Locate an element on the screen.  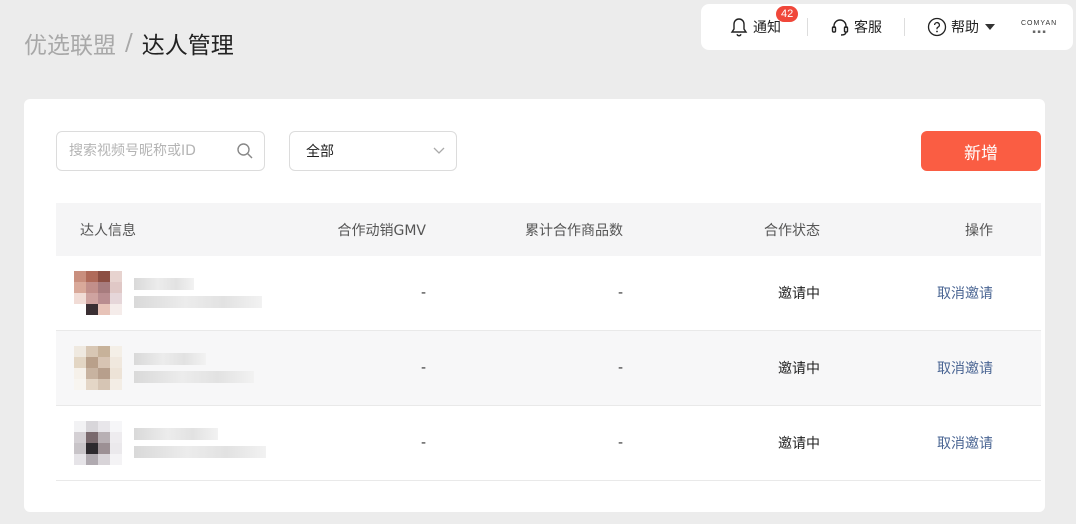
bell-icon is located at coordinates (739, 27).